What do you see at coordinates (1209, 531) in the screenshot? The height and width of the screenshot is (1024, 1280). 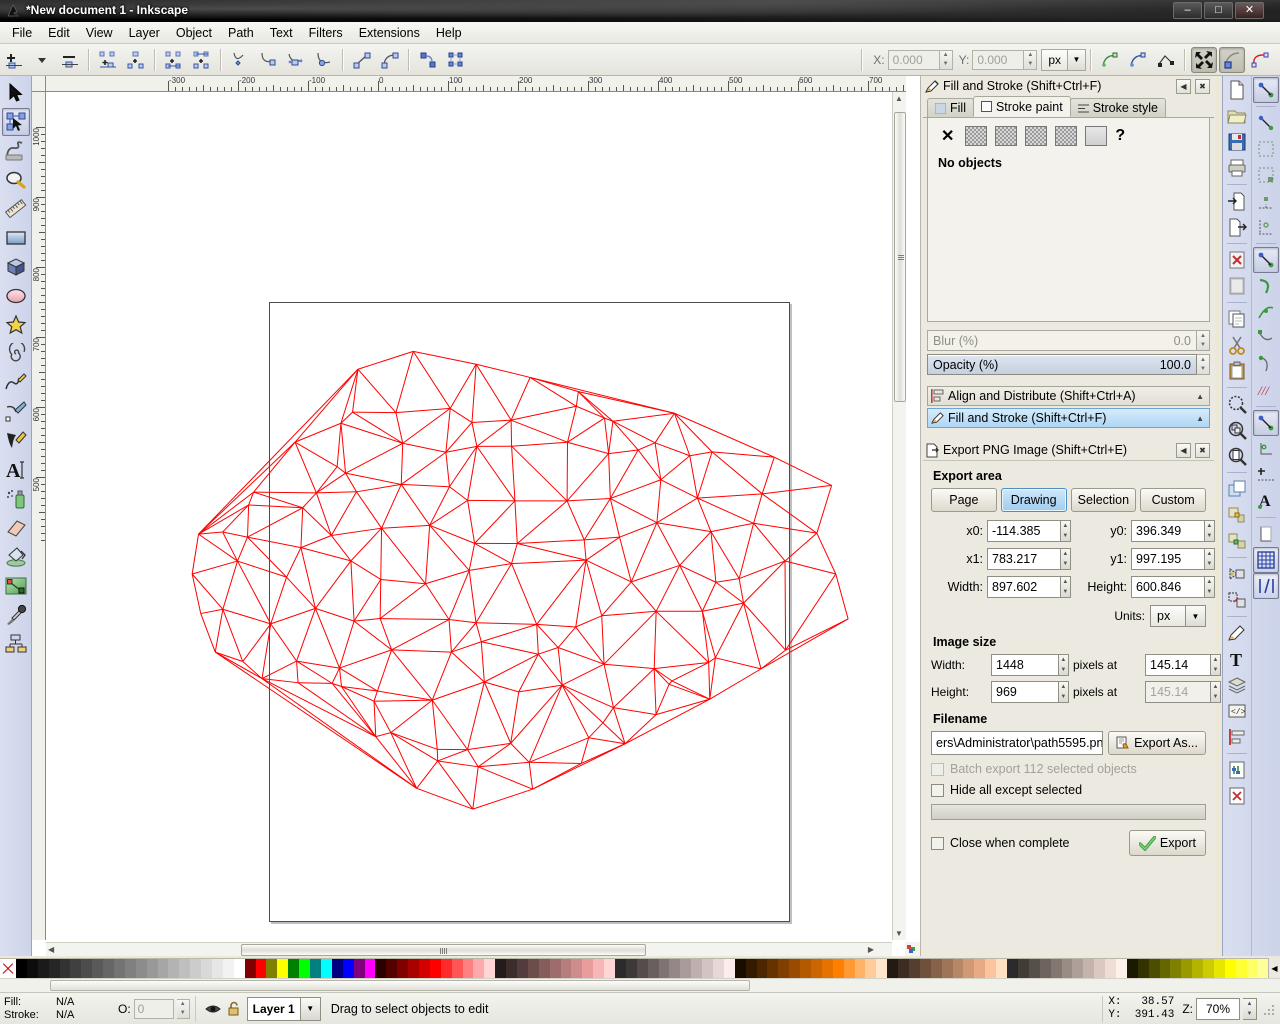 I see `export-y0-spin: ▲ ▼` at bounding box center [1209, 531].